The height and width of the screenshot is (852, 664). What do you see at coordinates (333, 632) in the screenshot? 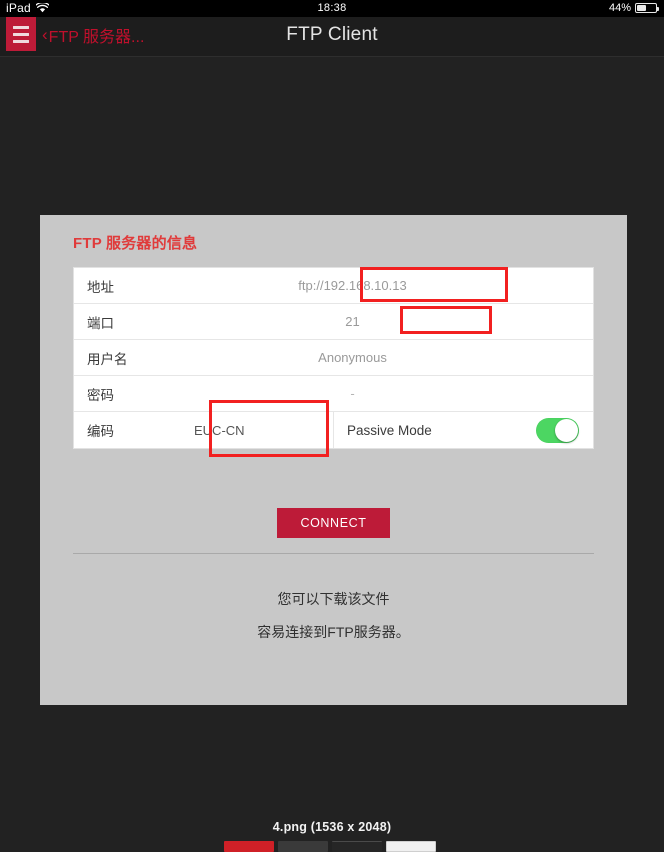
I see `note-line-2: 容易连接到FTP服务器。` at bounding box center [333, 632].